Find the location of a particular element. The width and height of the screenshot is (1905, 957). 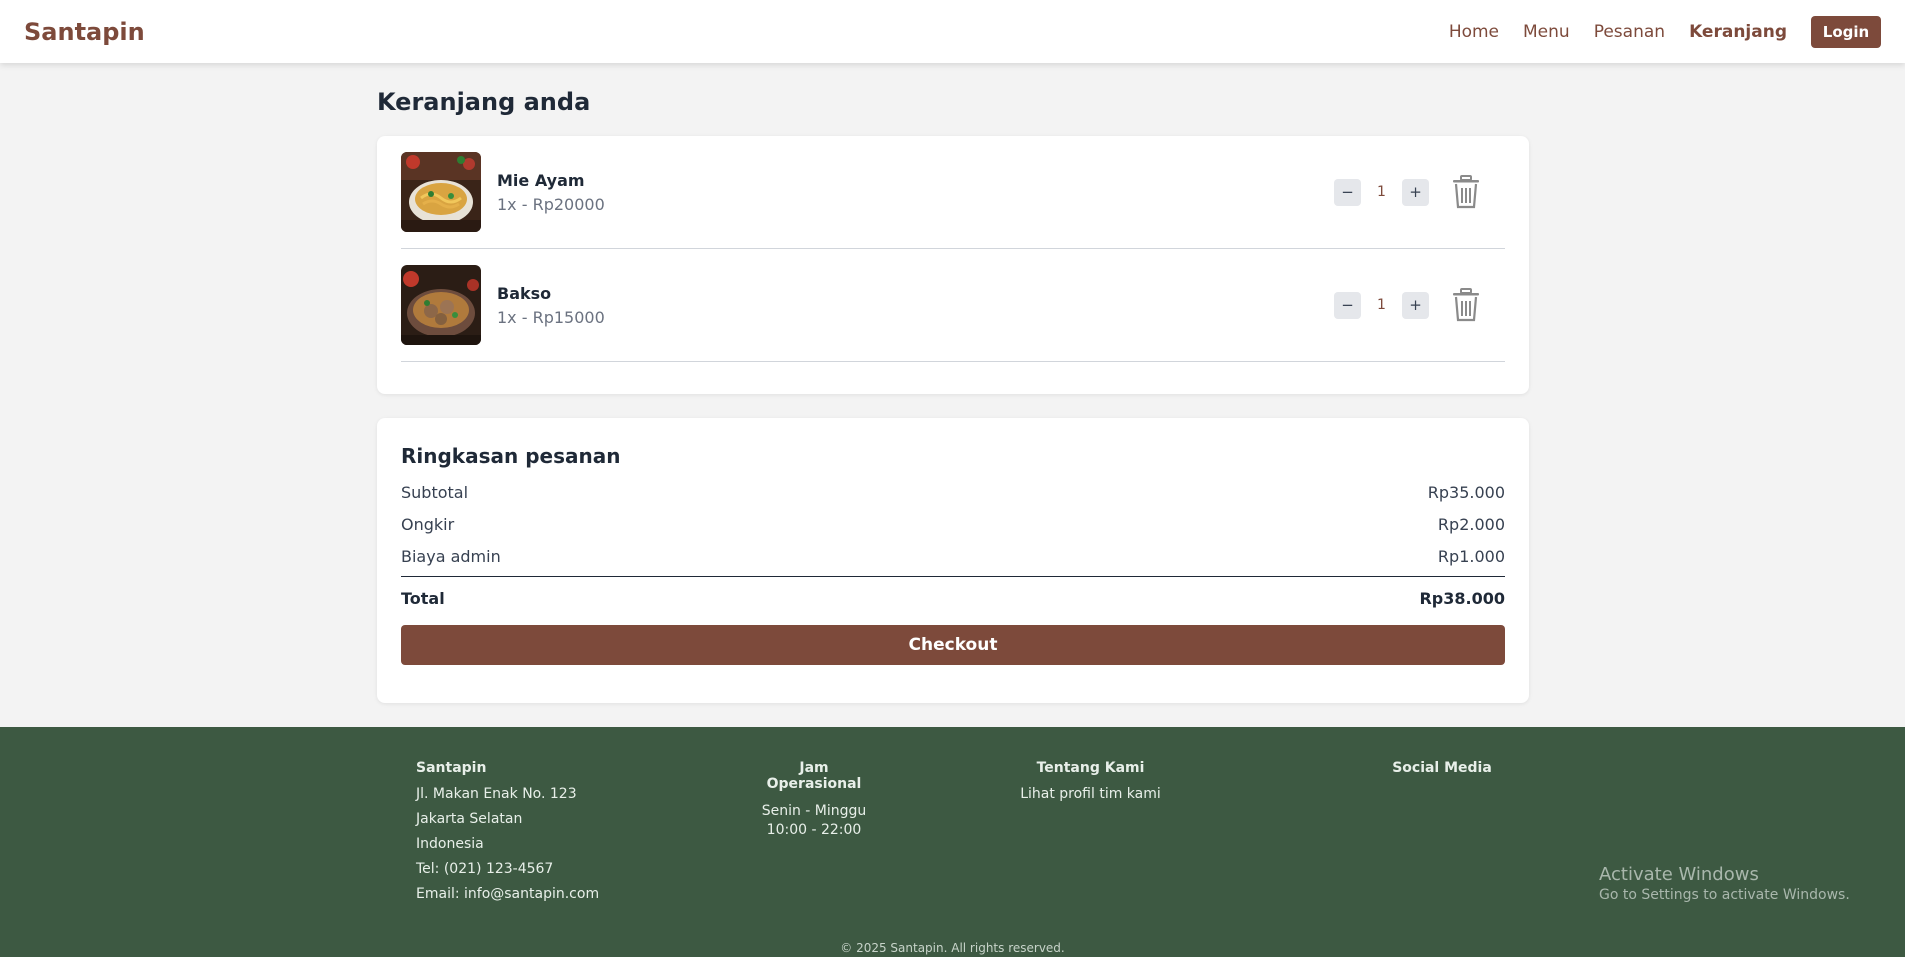

cart-item: Bakso 1x - Rp15000 − 1 + is located at coordinates (953, 305).